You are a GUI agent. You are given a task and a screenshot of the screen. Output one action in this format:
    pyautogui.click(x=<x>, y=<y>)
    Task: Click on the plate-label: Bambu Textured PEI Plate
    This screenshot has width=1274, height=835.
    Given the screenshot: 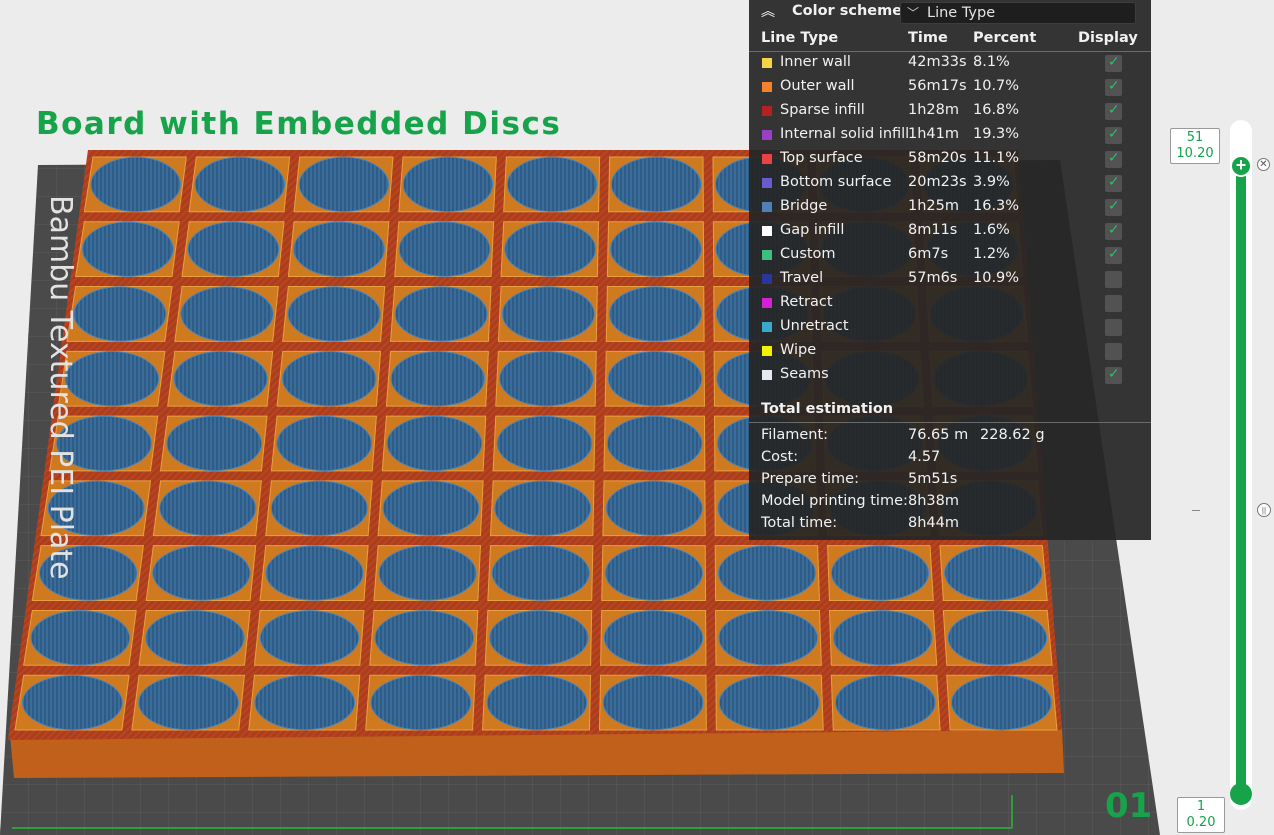 What is the action you would take?
    pyautogui.click(x=60, y=387)
    